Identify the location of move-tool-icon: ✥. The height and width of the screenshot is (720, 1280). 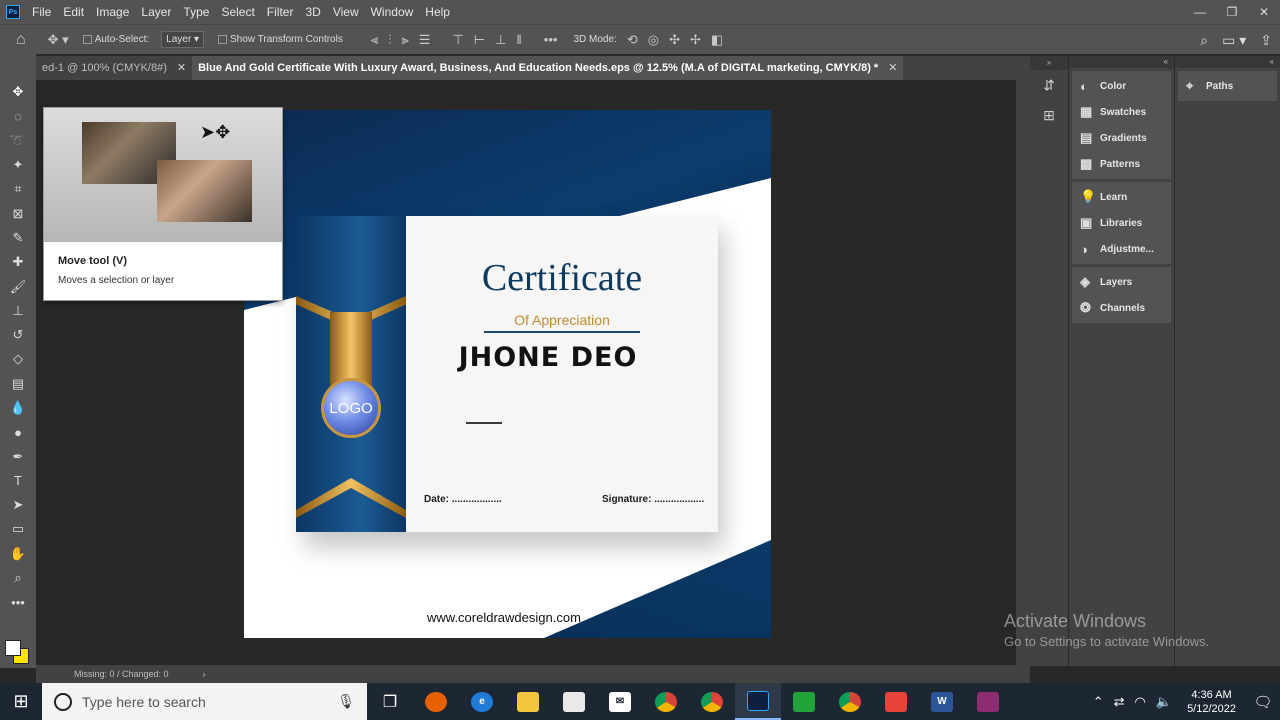
(18, 92).